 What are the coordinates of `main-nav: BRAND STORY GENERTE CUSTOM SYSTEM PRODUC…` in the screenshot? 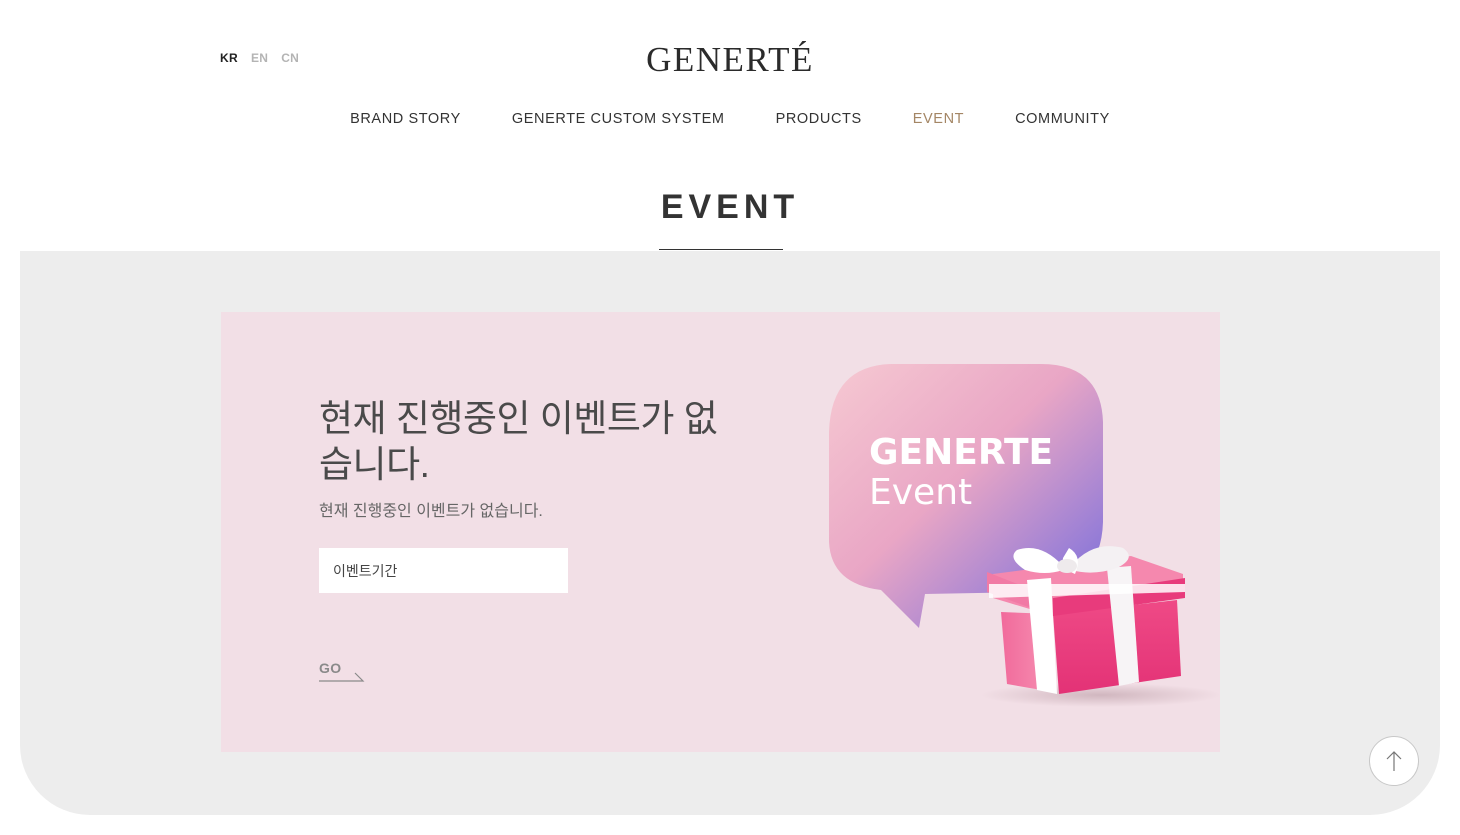 It's located at (730, 119).